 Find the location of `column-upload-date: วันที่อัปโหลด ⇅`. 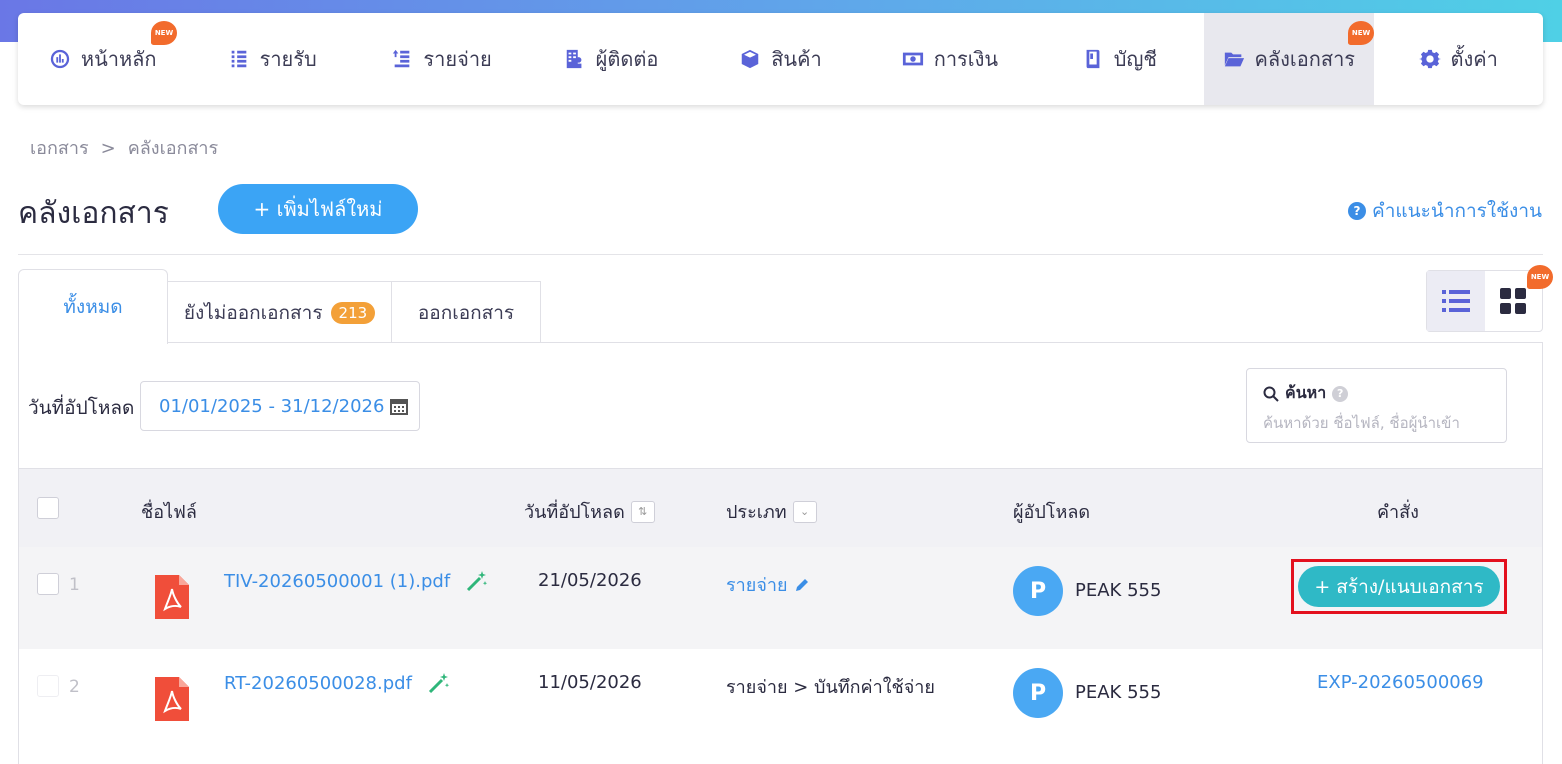

column-upload-date: วันที่อัปโหลด ⇅ is located at coordinates (589, 511).